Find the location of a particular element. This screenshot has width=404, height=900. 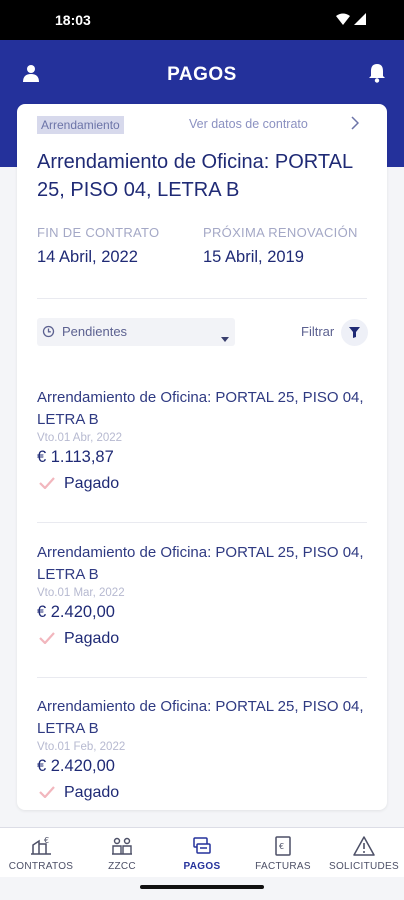

filter-icon is located at coordinates (354, 332).